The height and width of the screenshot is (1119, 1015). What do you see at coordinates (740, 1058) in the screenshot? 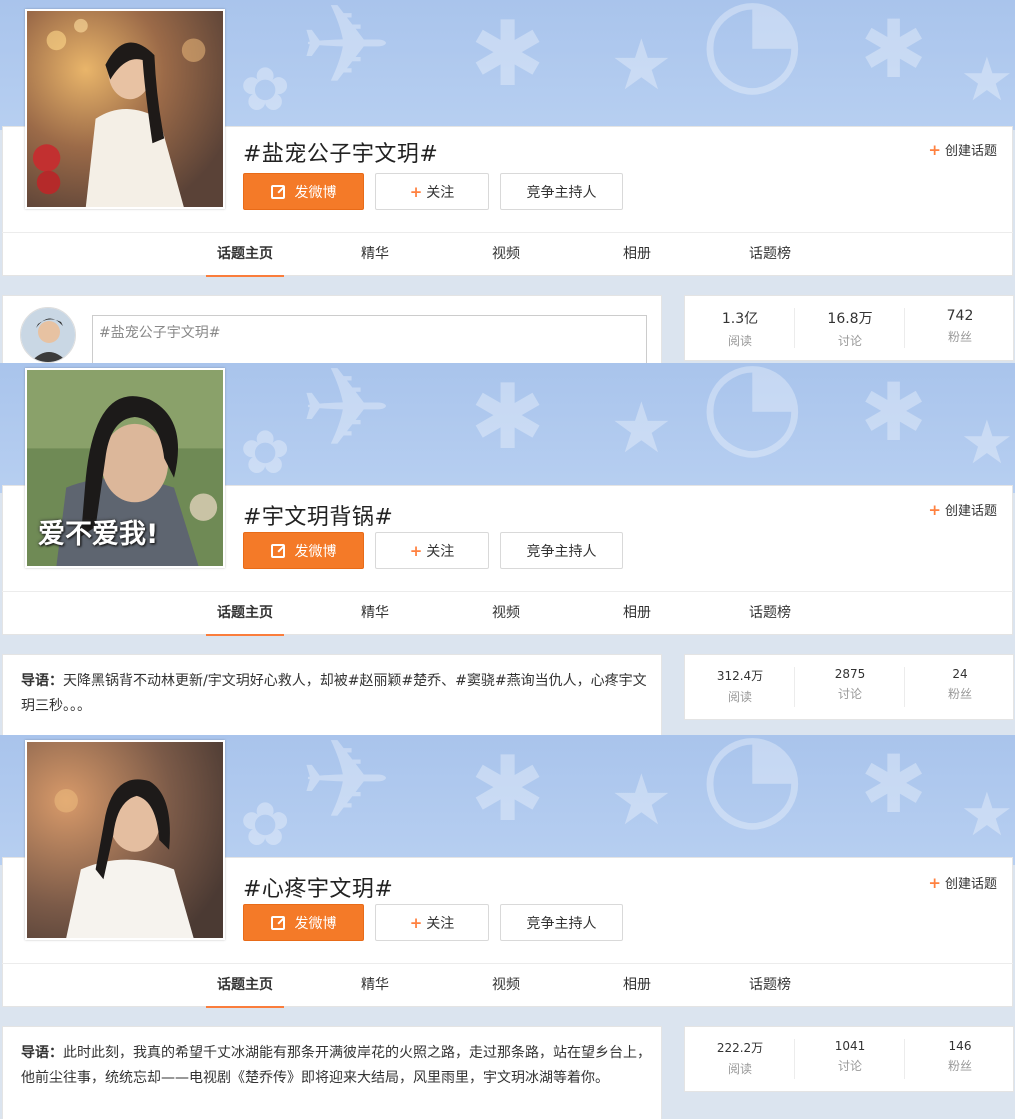
I see `stat-reads: 222.2万 阅读` at bounding box center [740, 1058].